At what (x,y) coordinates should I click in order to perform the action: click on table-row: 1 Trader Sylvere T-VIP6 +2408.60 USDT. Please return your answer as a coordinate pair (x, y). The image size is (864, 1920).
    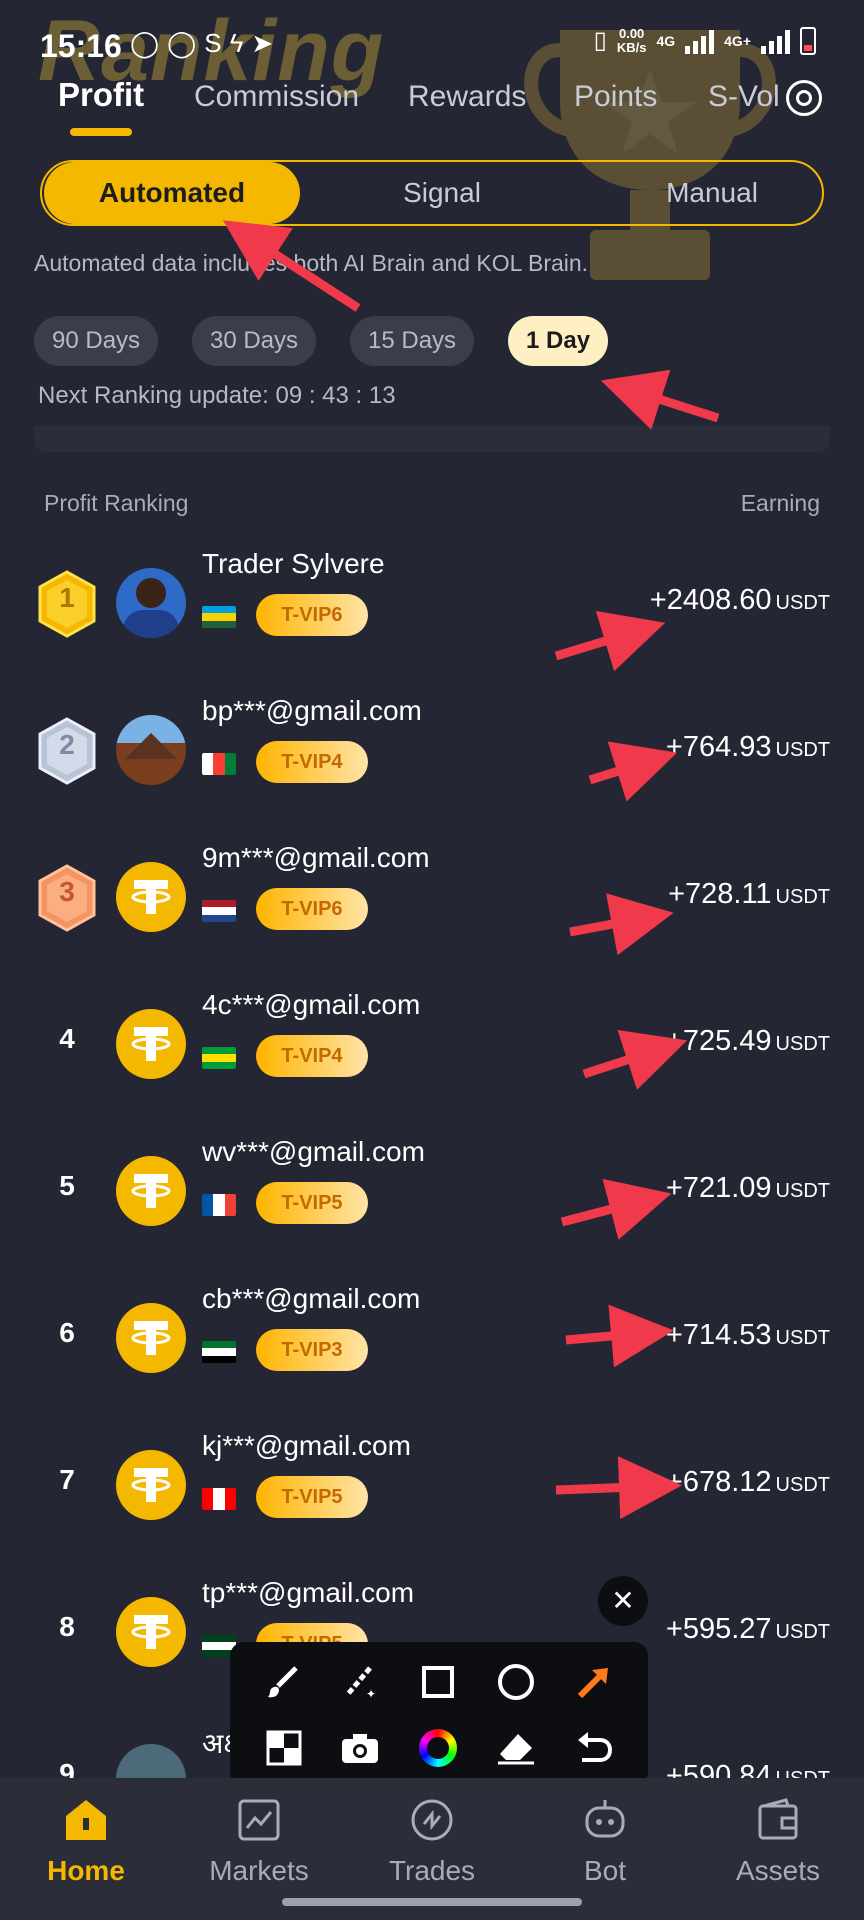
    Looking at the image, I should click on (432, 618).